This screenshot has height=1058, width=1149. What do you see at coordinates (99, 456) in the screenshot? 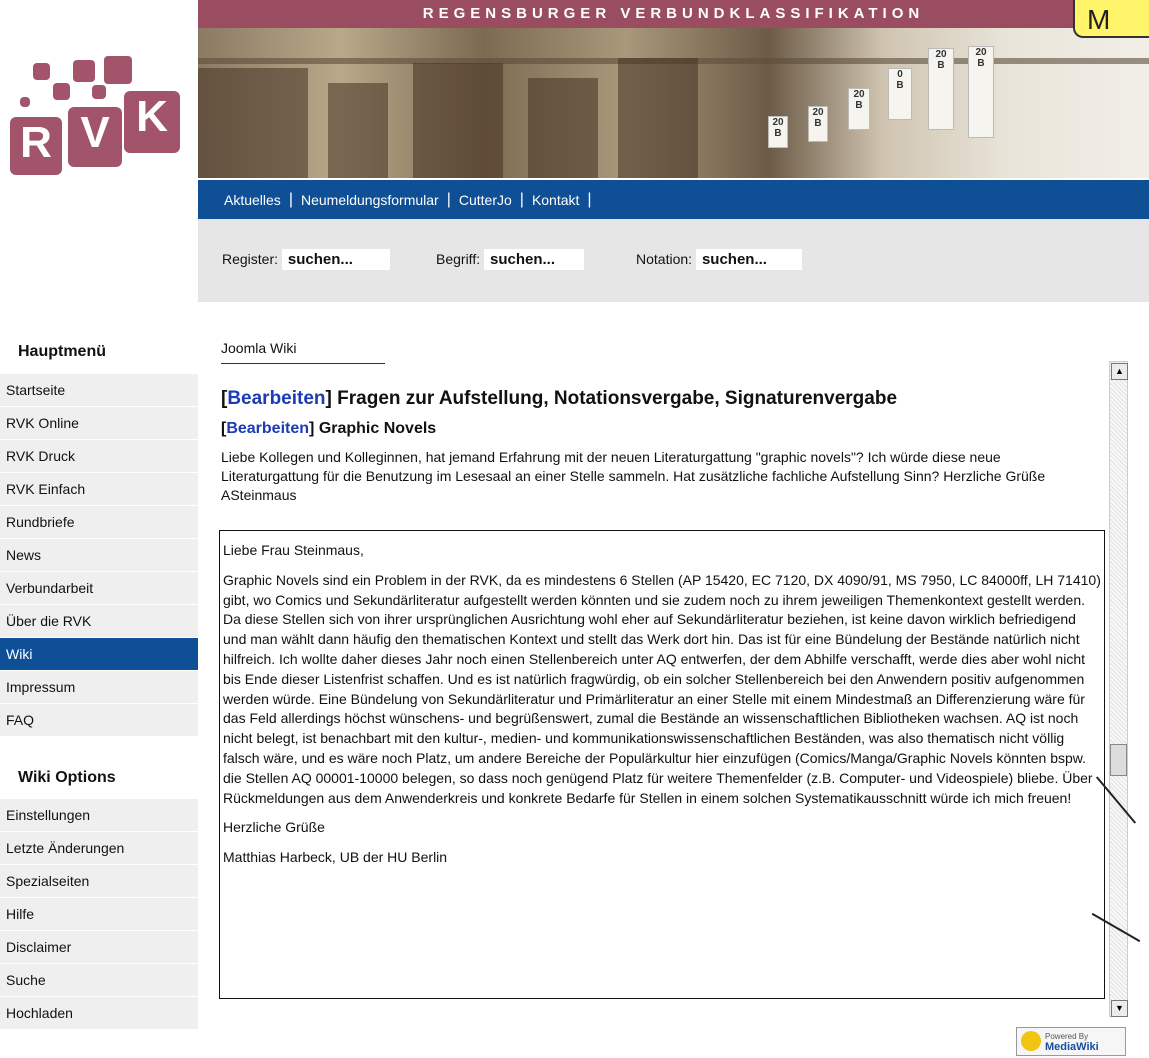
I see `sidebar-item-rvk-druck: RVK Druck` at bounding box center [99, 456].